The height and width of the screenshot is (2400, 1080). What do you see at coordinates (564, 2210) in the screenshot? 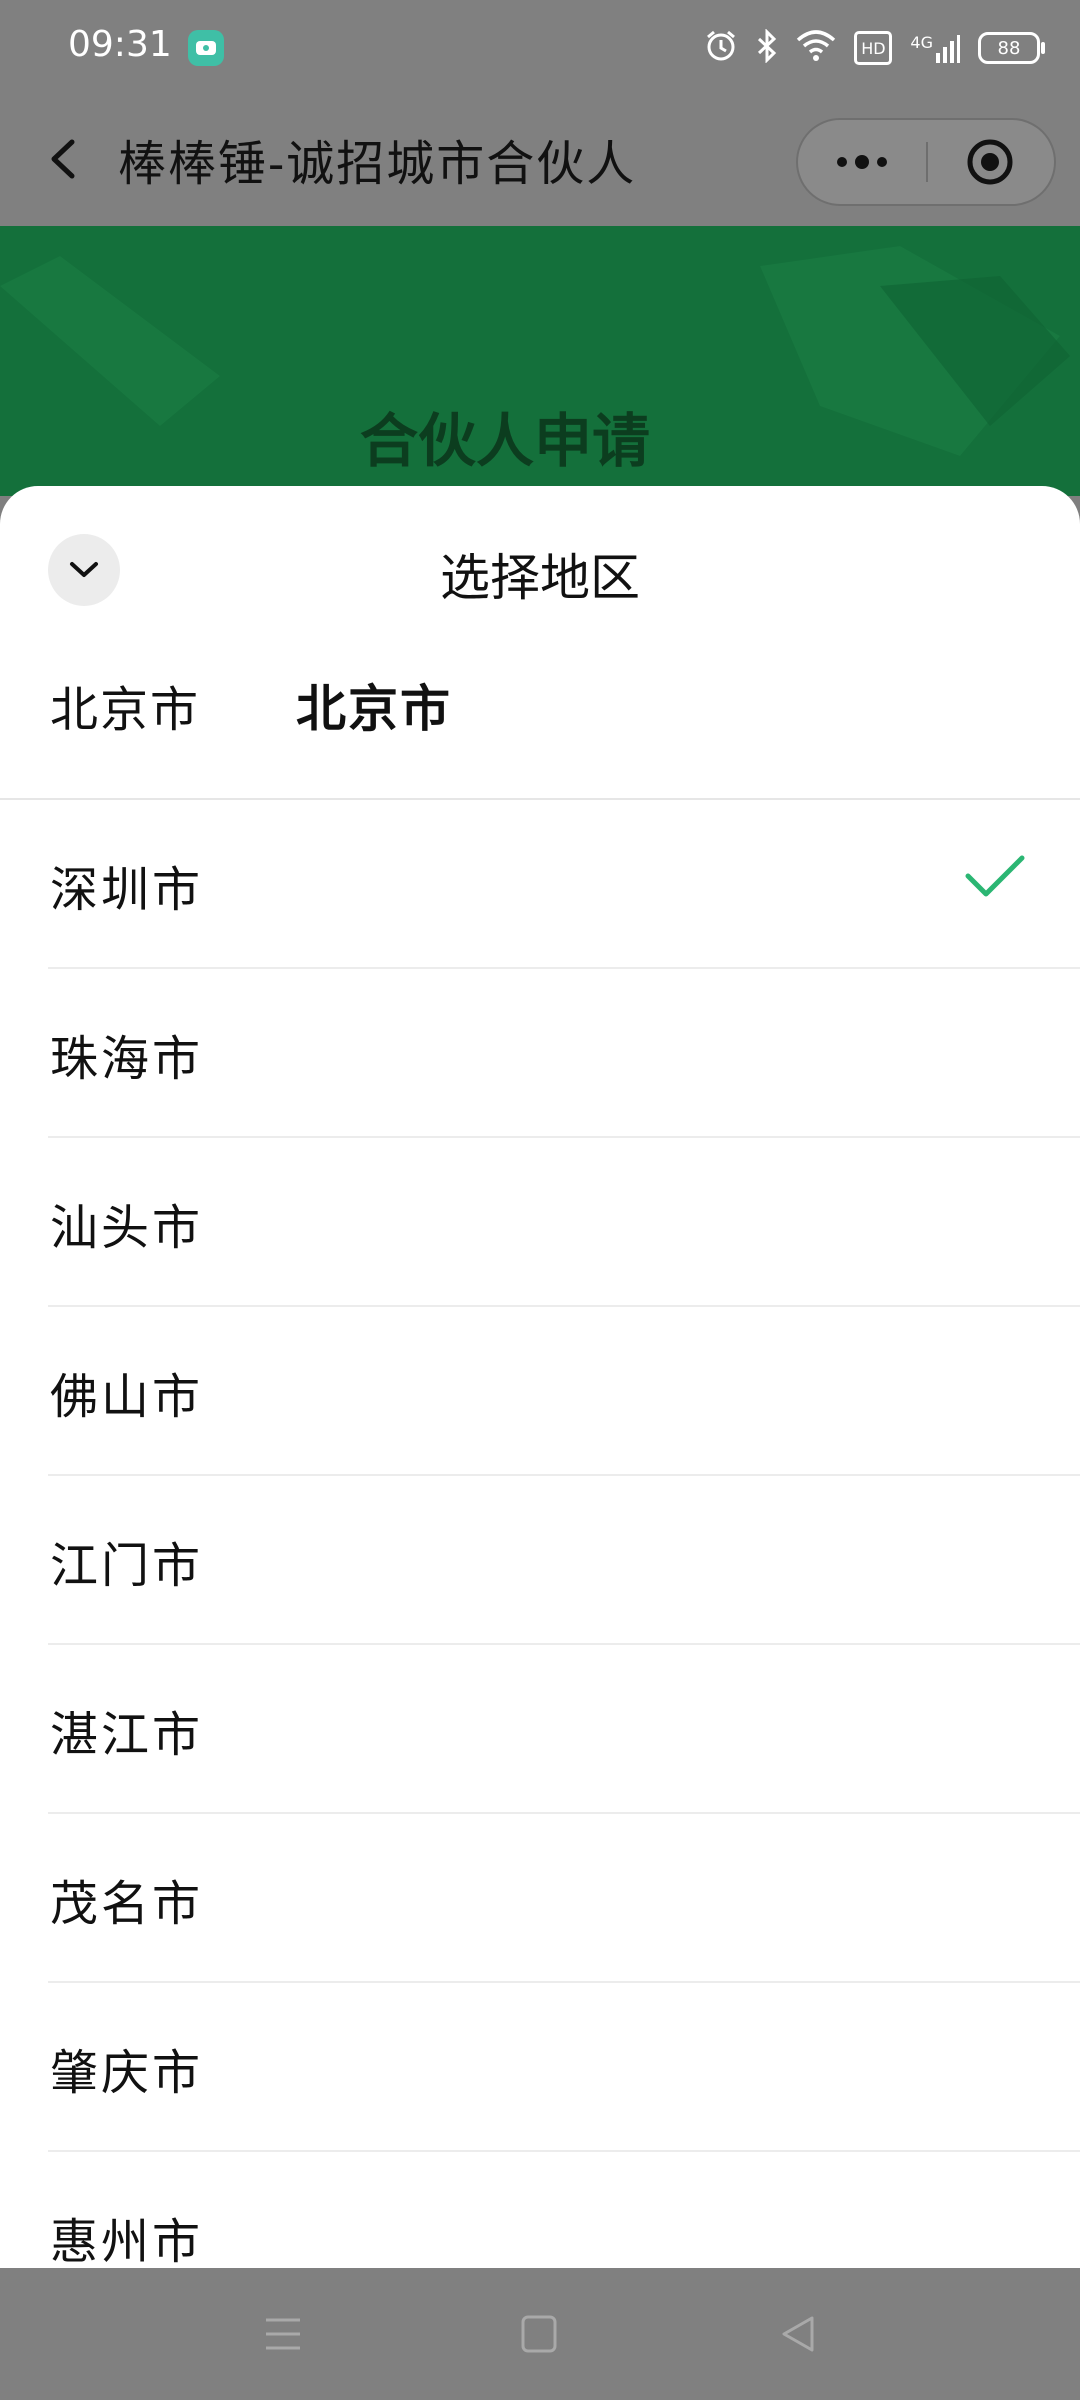
I see `city-item: 惠州市` at bounding box center [564, 2210].